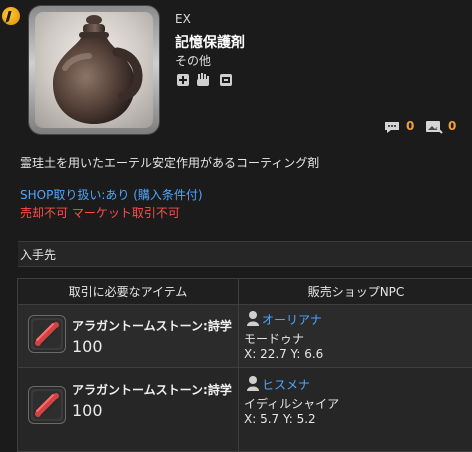 The height and width of the screenshot is (452, 472). I want to click on restrictions: 売却不可 マーケット取引不可, so click(100, 213).